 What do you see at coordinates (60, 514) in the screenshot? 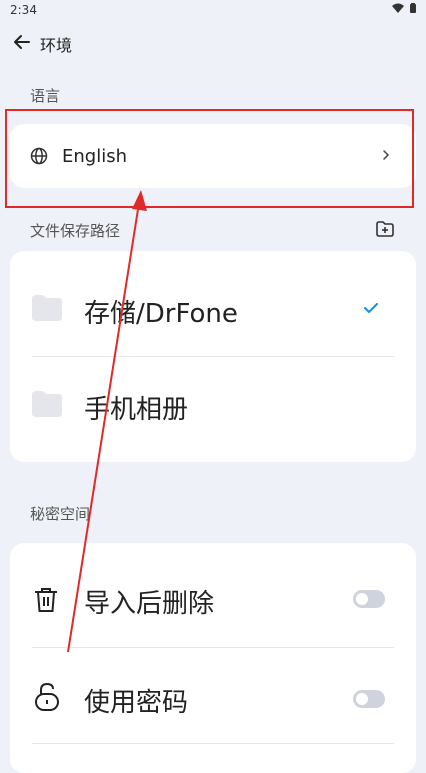
I see `private-space-section-label: 秘密空间` at bounding box center [60, 514].